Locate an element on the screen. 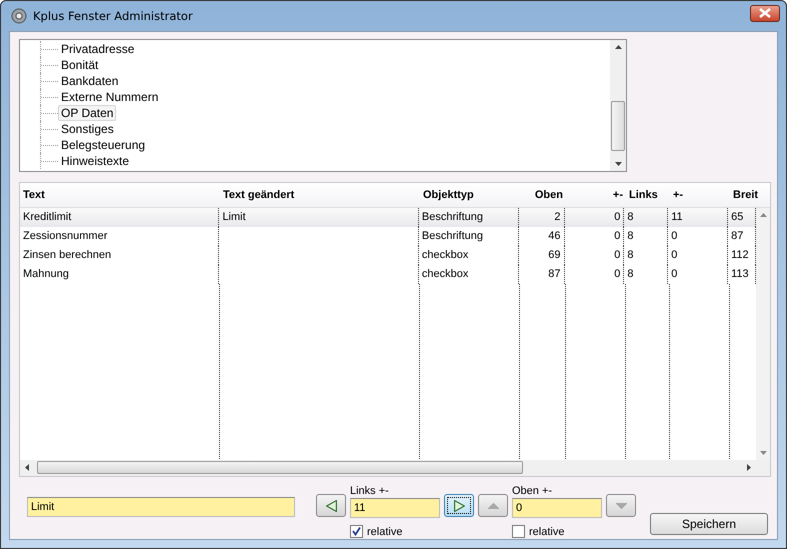  close-button is located at coordinates (765, 13).